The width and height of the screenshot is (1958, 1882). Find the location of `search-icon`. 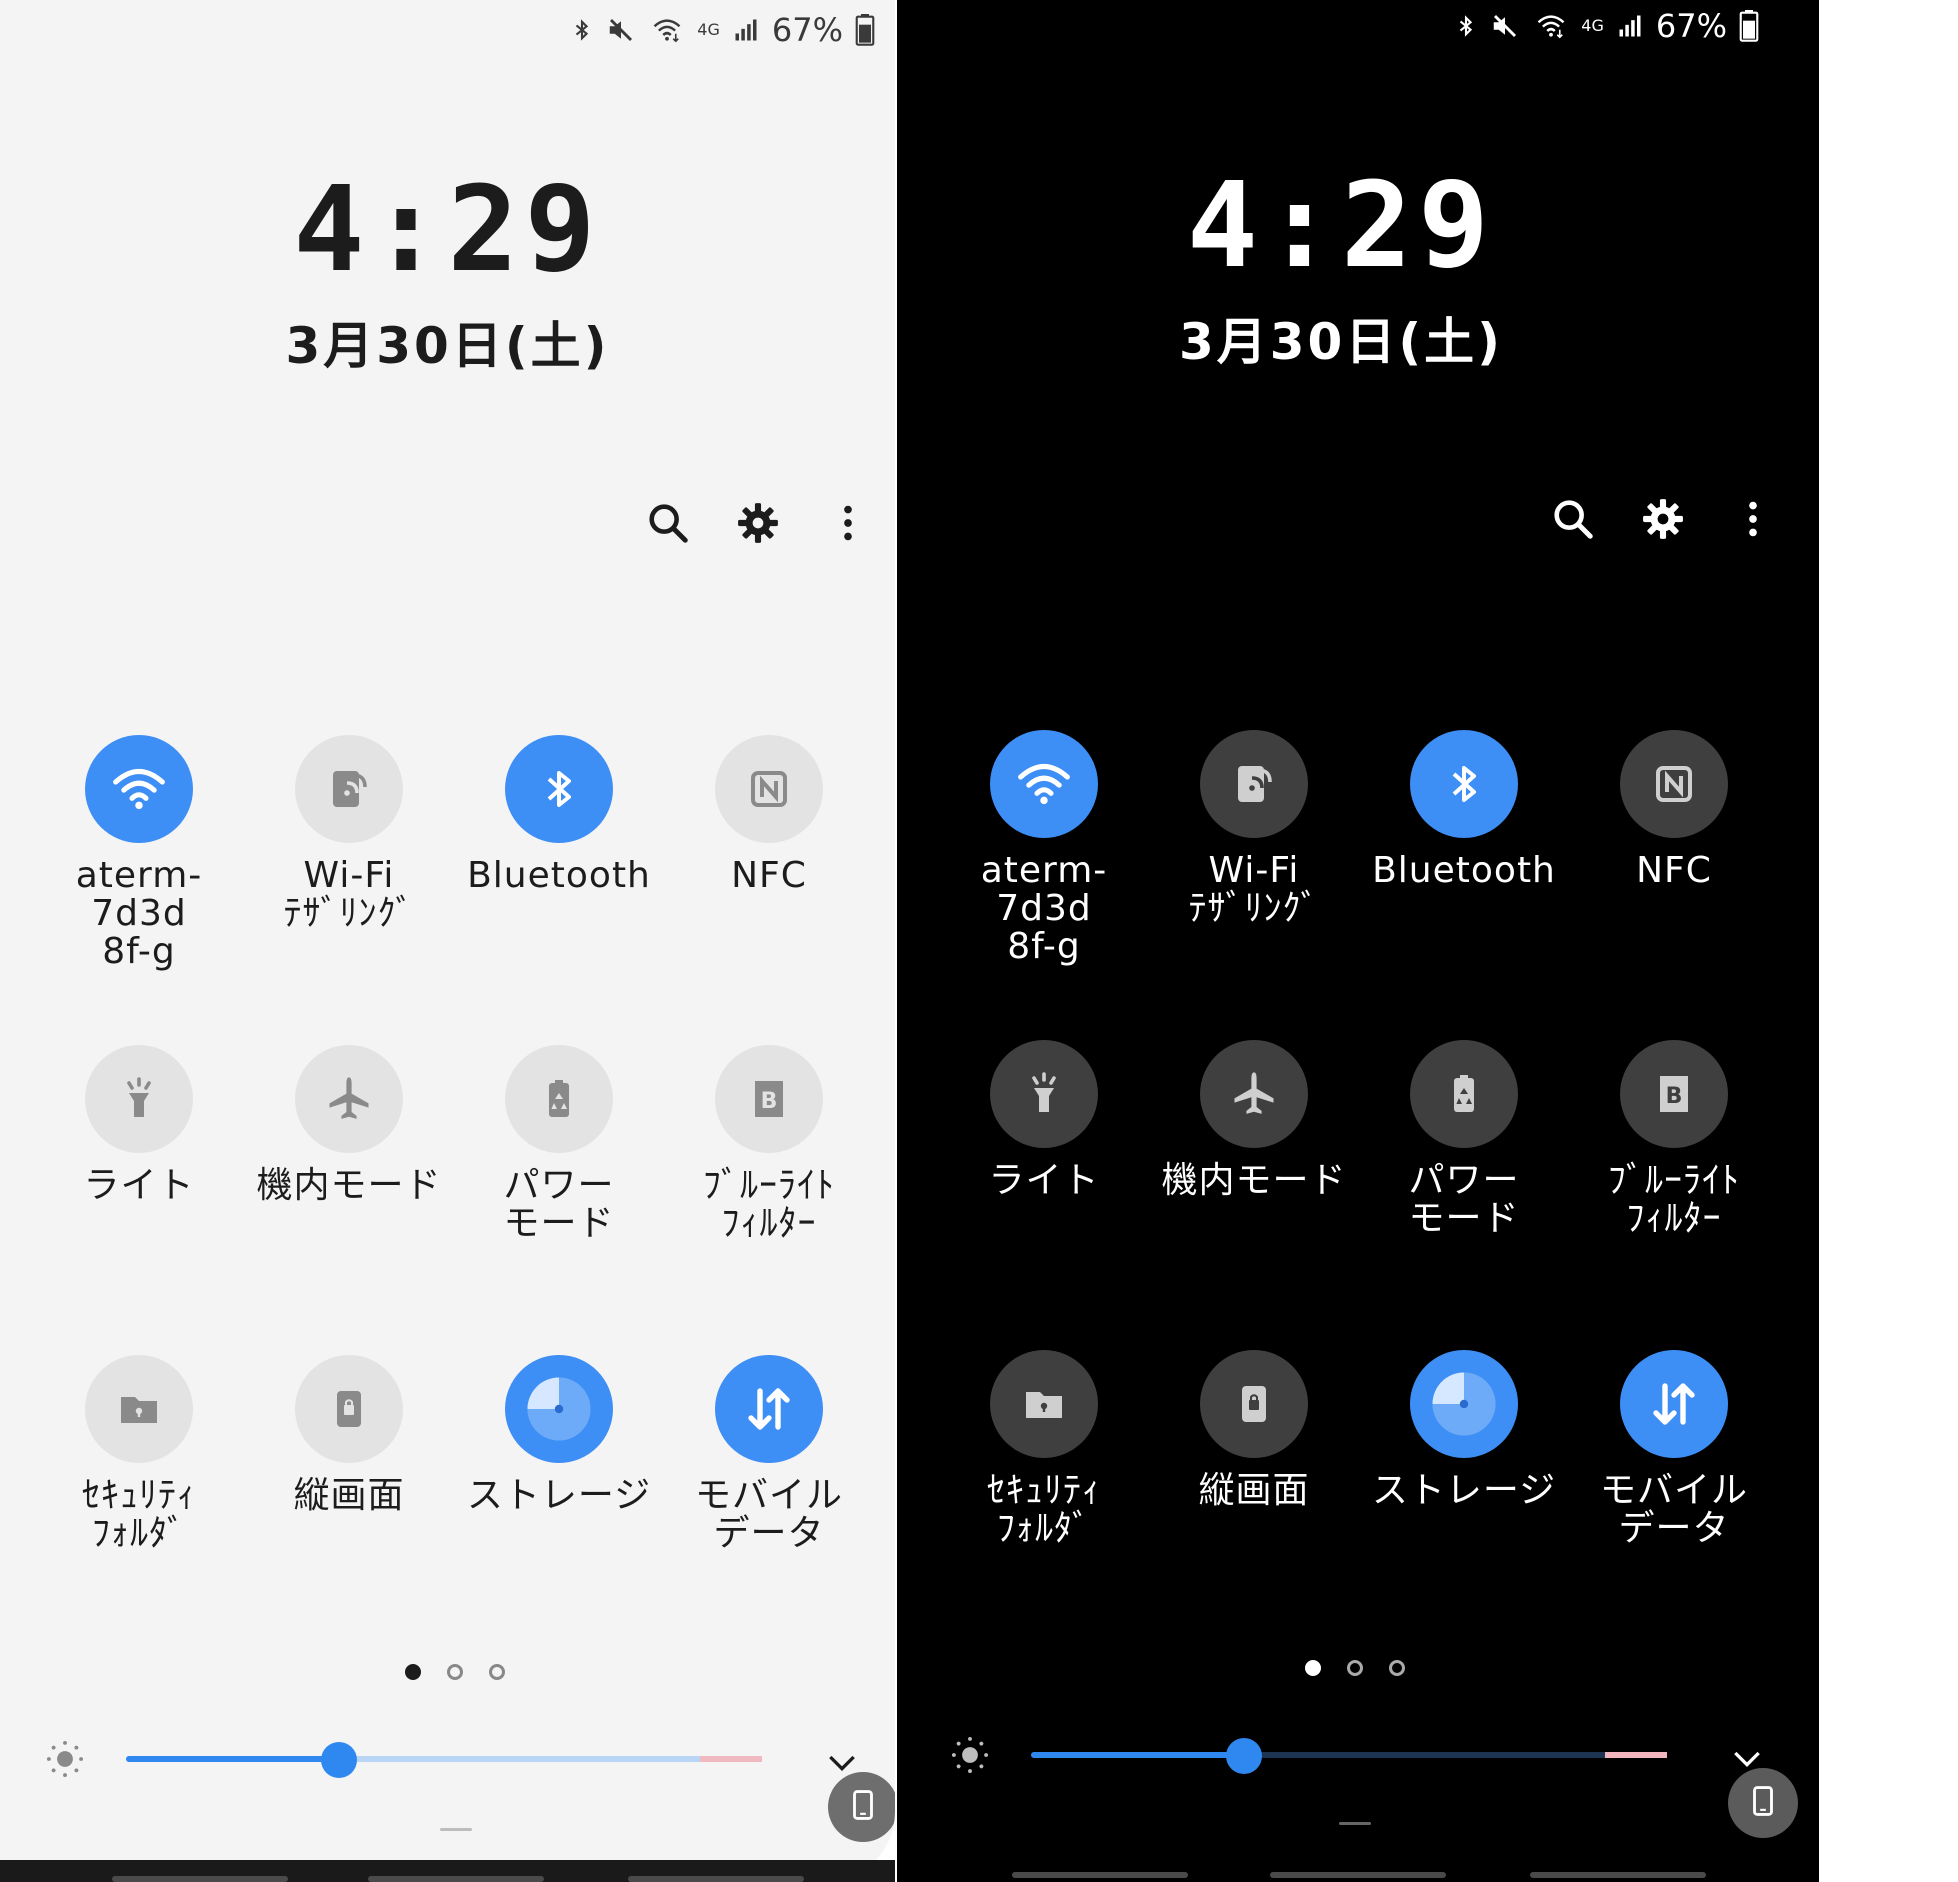

search-icon is located at coordinates (668, 525).